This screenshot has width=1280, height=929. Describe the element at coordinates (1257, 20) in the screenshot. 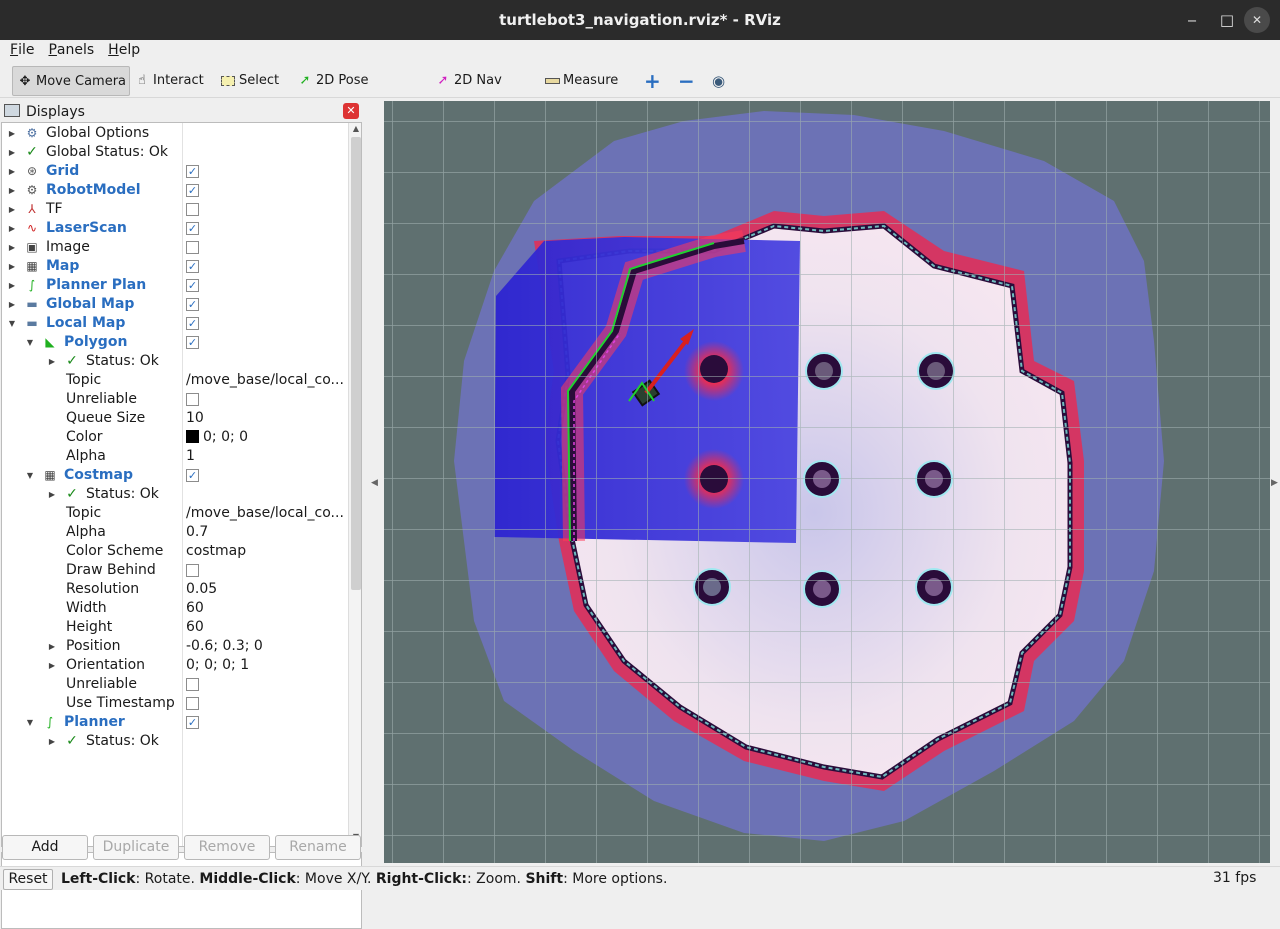

I see `close-window-button: ✕` at that location.